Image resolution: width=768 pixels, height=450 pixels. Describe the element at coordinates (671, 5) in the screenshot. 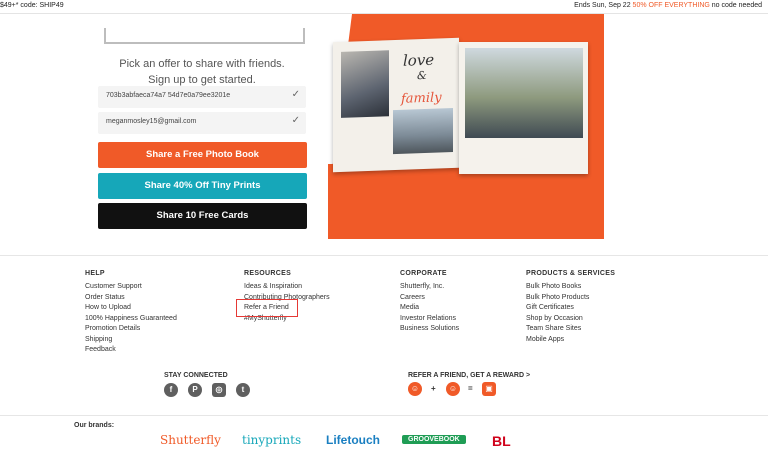

I see `promo-sale-highlight: 50% OFF EVERYTHING` at that location.